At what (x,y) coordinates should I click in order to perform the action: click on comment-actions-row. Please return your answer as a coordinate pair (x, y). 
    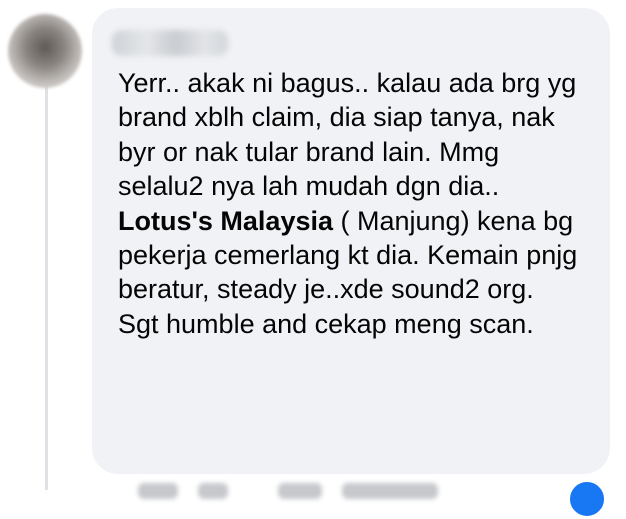
    Looking at the image, I should click on (368, 490).